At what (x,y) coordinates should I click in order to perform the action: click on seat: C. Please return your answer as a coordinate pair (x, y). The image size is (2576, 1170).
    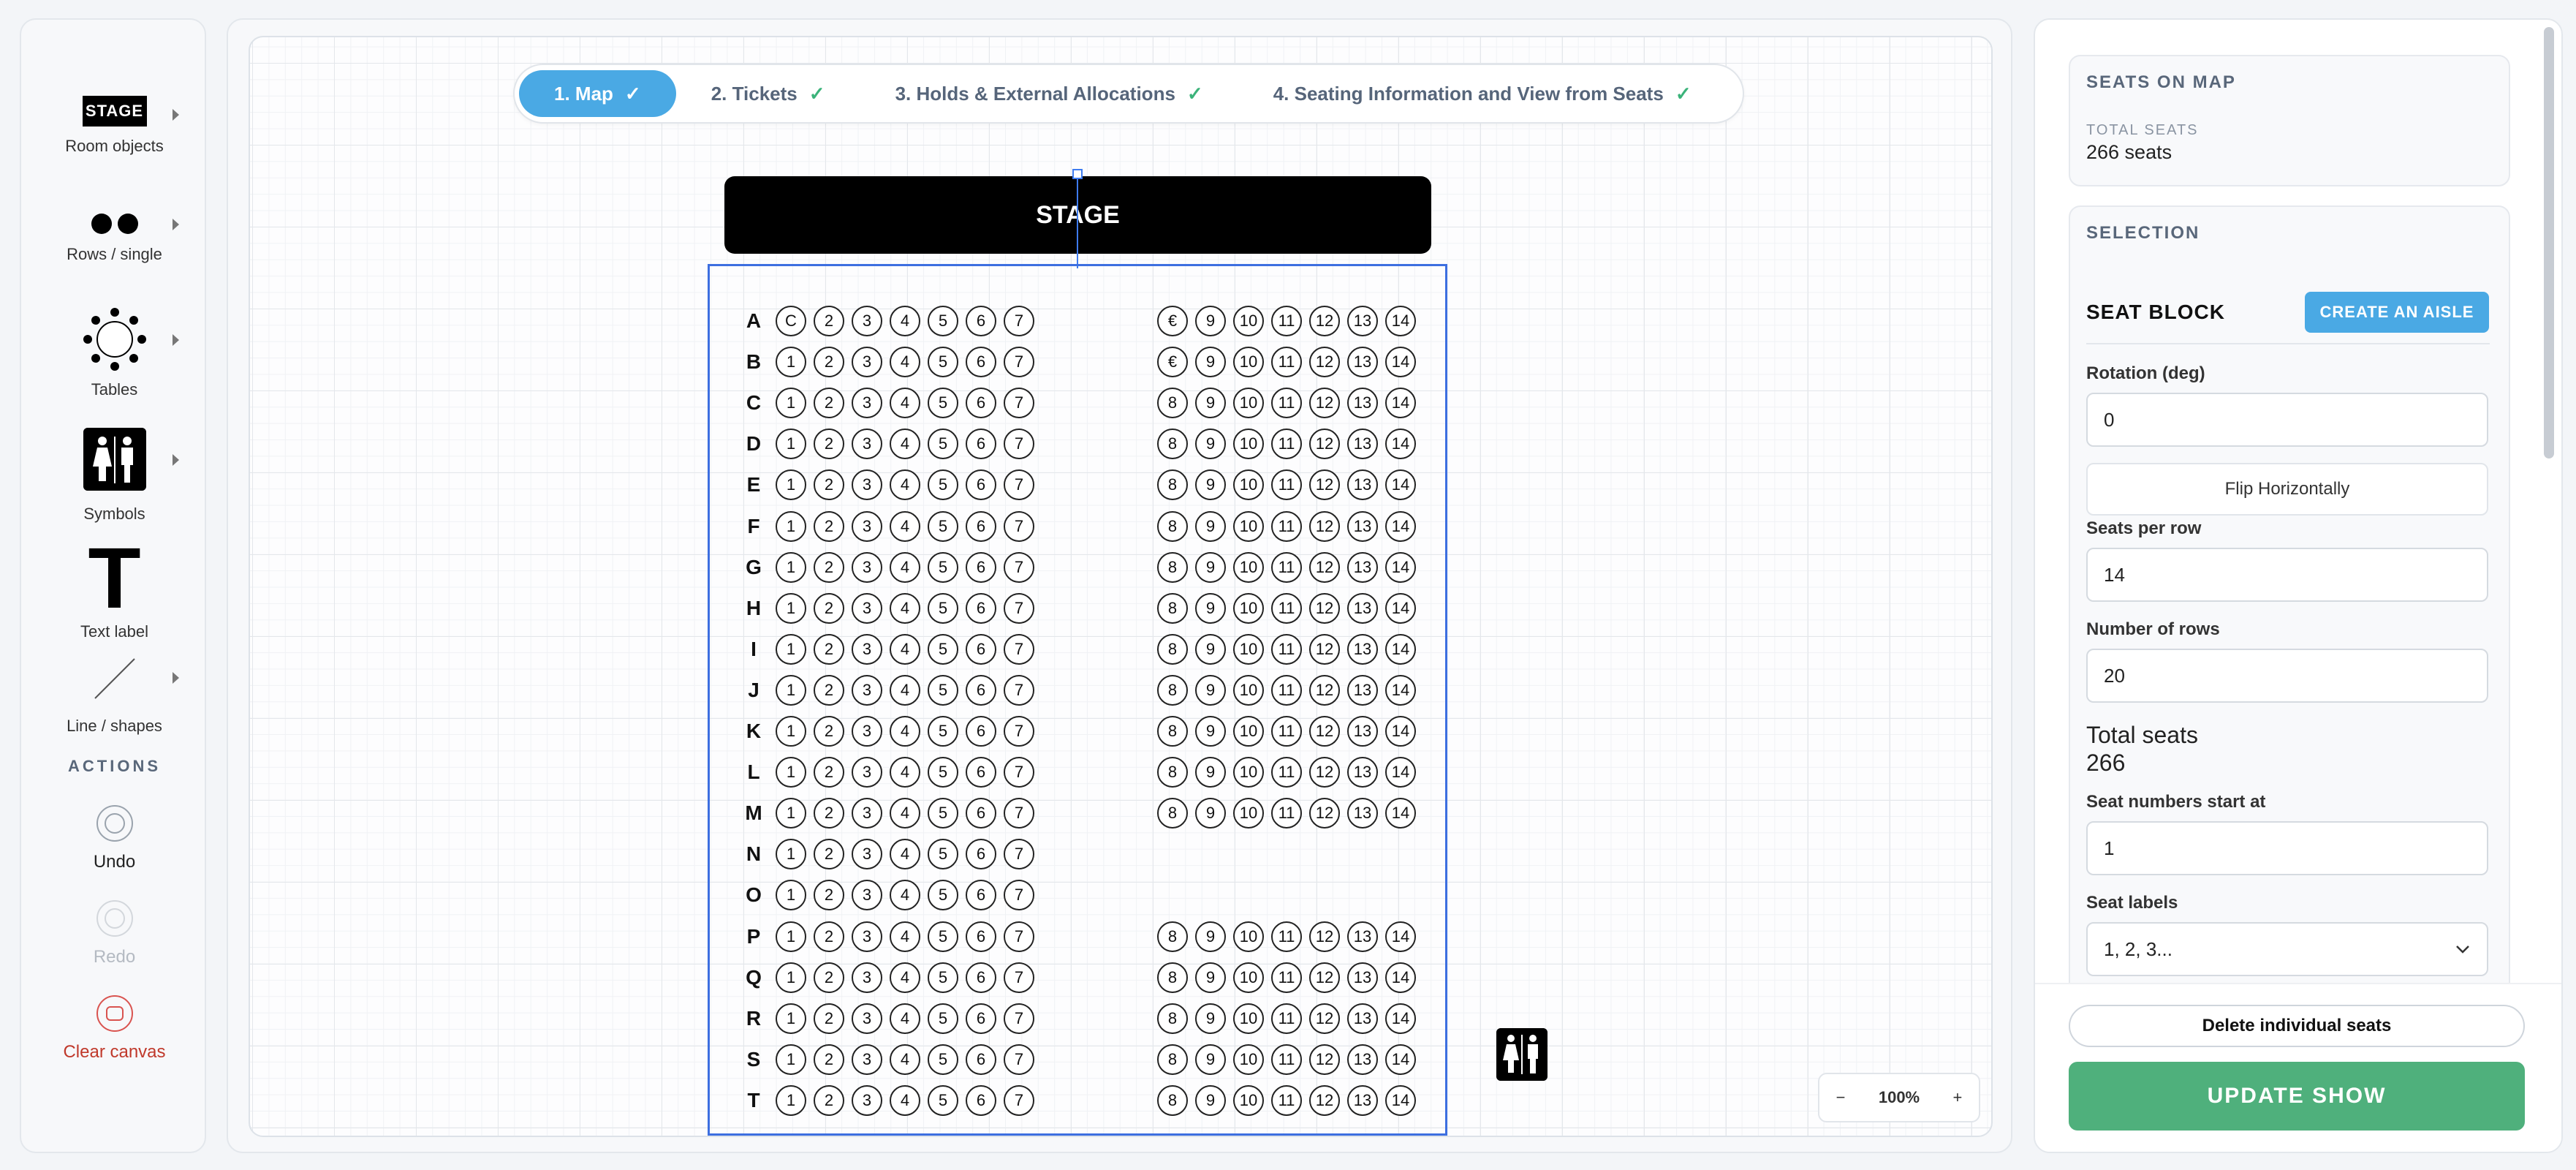
    Looking at the image, I should click on (791, 321).